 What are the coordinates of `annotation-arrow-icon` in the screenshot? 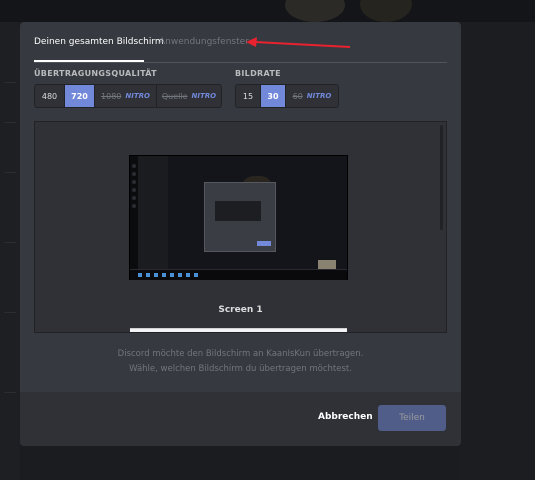 It's located at (298, 42).